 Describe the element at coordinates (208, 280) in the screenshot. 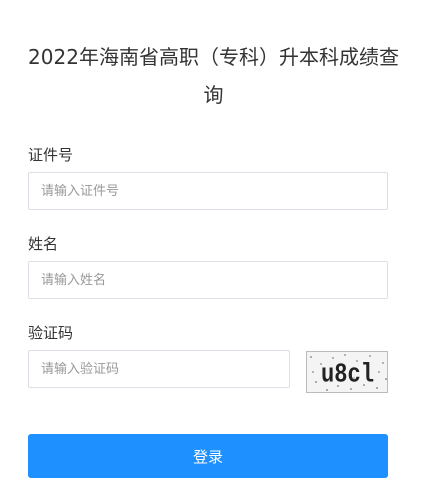

I see `name-input` at that location.